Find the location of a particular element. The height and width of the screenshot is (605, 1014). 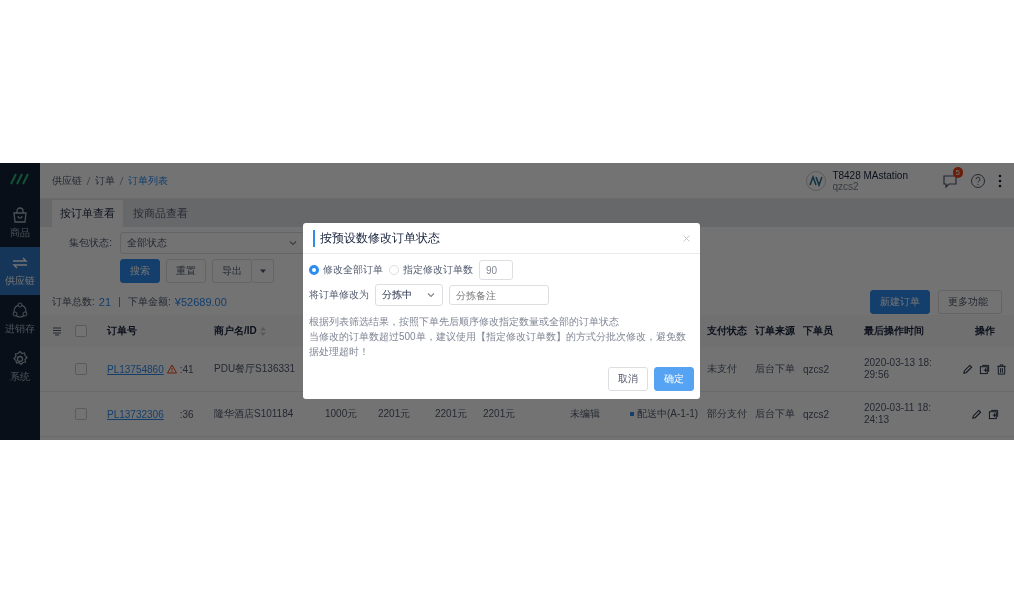

table-cell: 部分支付 is located at coordinates (727, 414).